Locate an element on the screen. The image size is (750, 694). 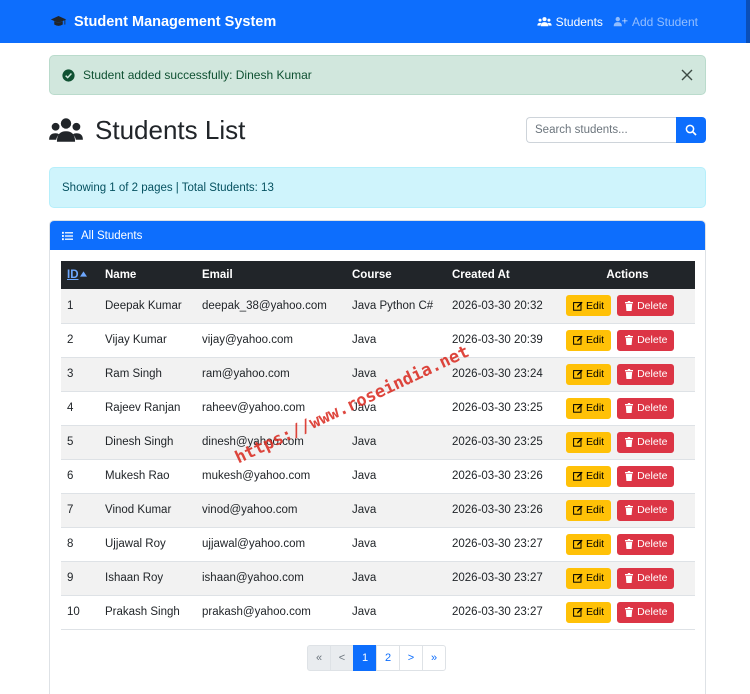
column-header-actions: Actions is located at coordinates (627, 275).